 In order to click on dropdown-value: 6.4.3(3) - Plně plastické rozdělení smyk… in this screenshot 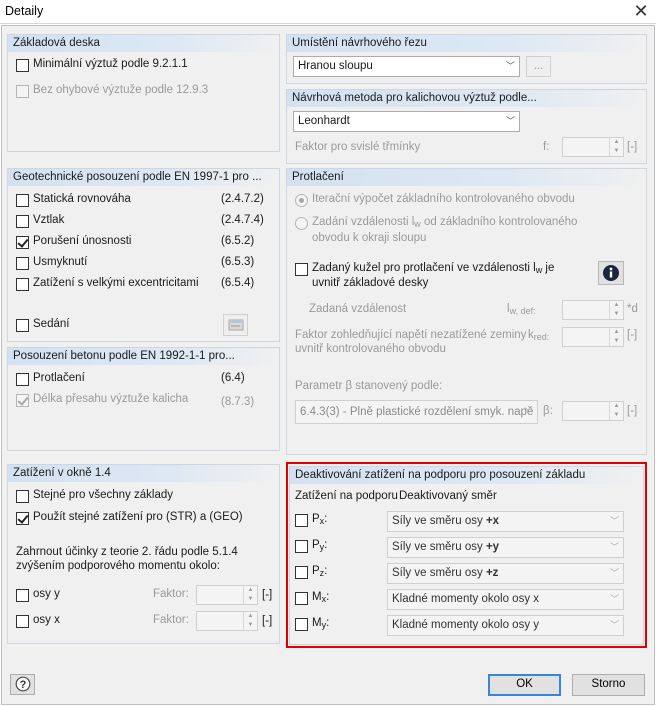, I will do `click(417, 412)`.